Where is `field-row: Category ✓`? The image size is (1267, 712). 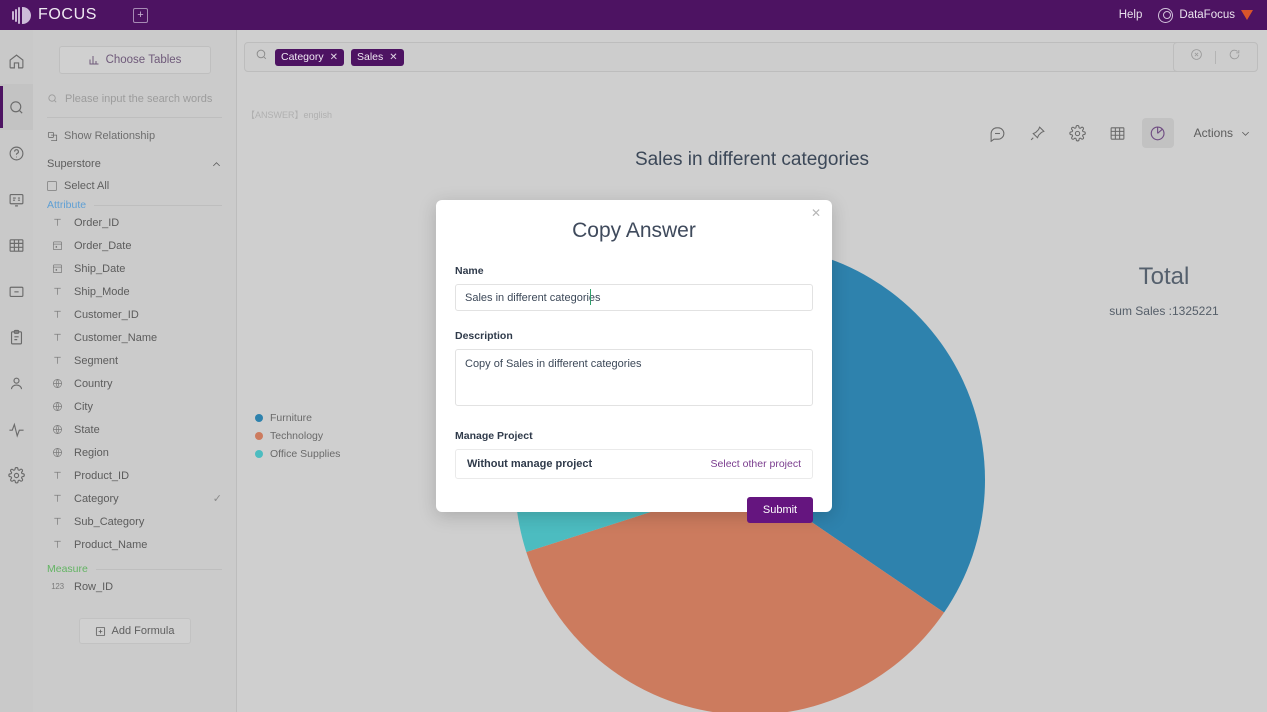
field-row: Category ✓ is located at coordinates (134, 498).